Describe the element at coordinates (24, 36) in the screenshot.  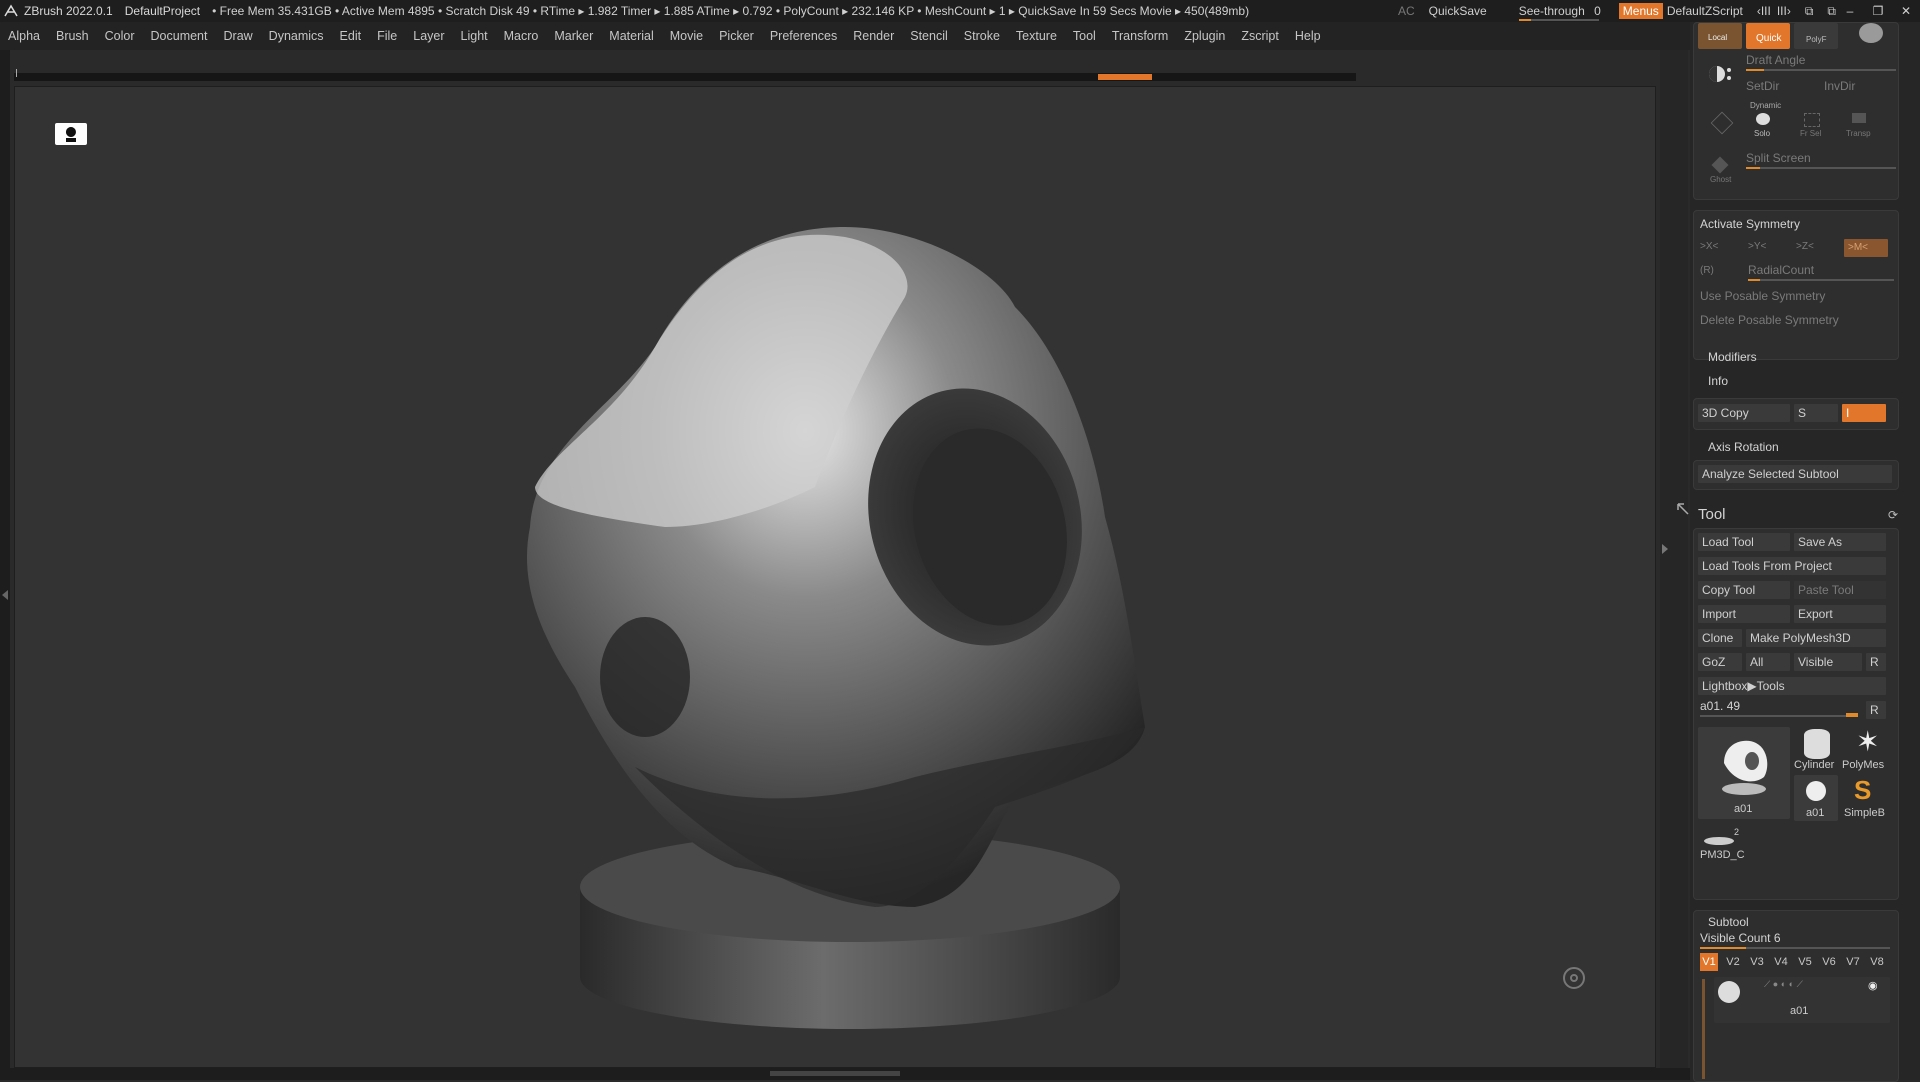
I see `menu-alpha: Alpha` at that location.